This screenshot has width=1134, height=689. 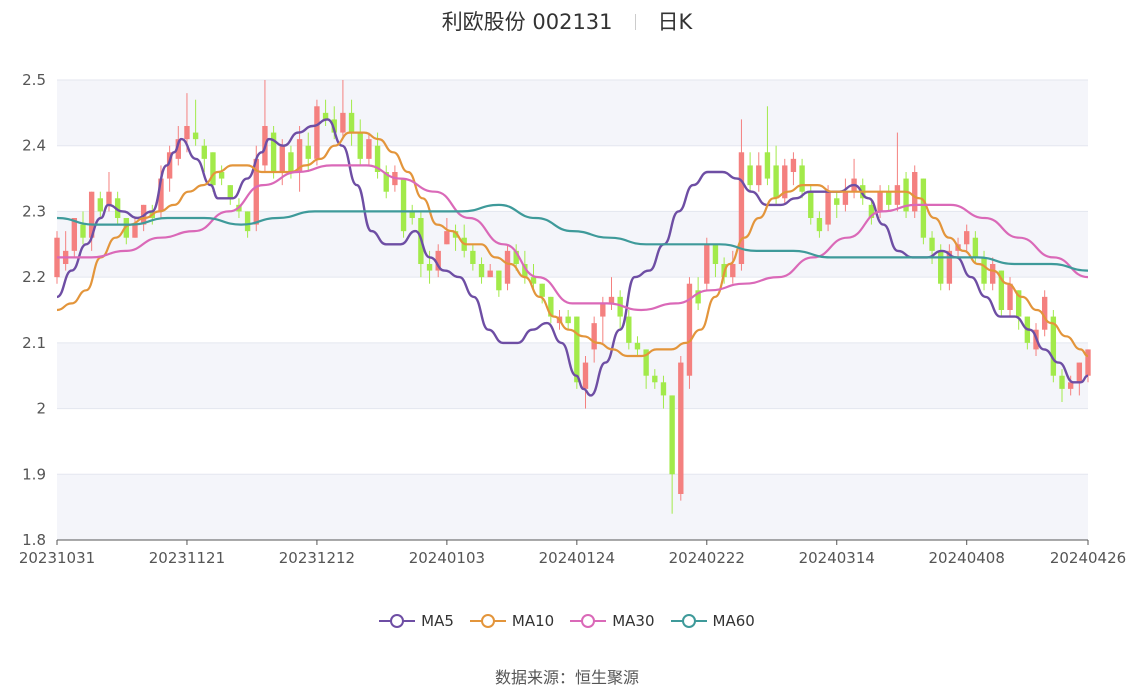 What do you see at coordinates (34, 211) in the screenshot?
I see `y-tick-label: 2.3` at bounding box center [34, 211].